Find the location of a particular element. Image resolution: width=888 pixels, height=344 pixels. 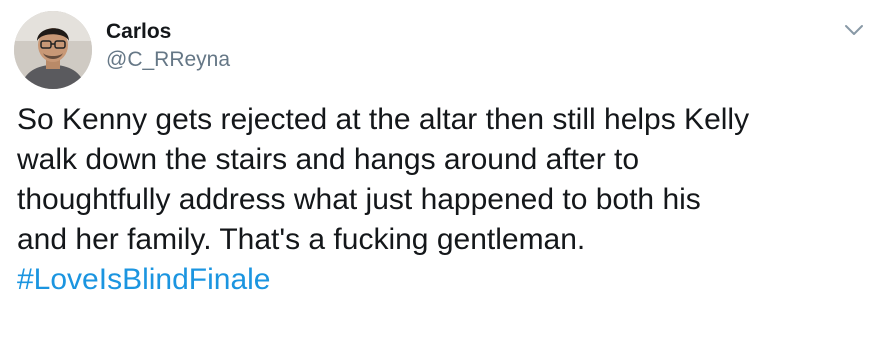

tweet-menu-button is located at coordinates (854, 30).